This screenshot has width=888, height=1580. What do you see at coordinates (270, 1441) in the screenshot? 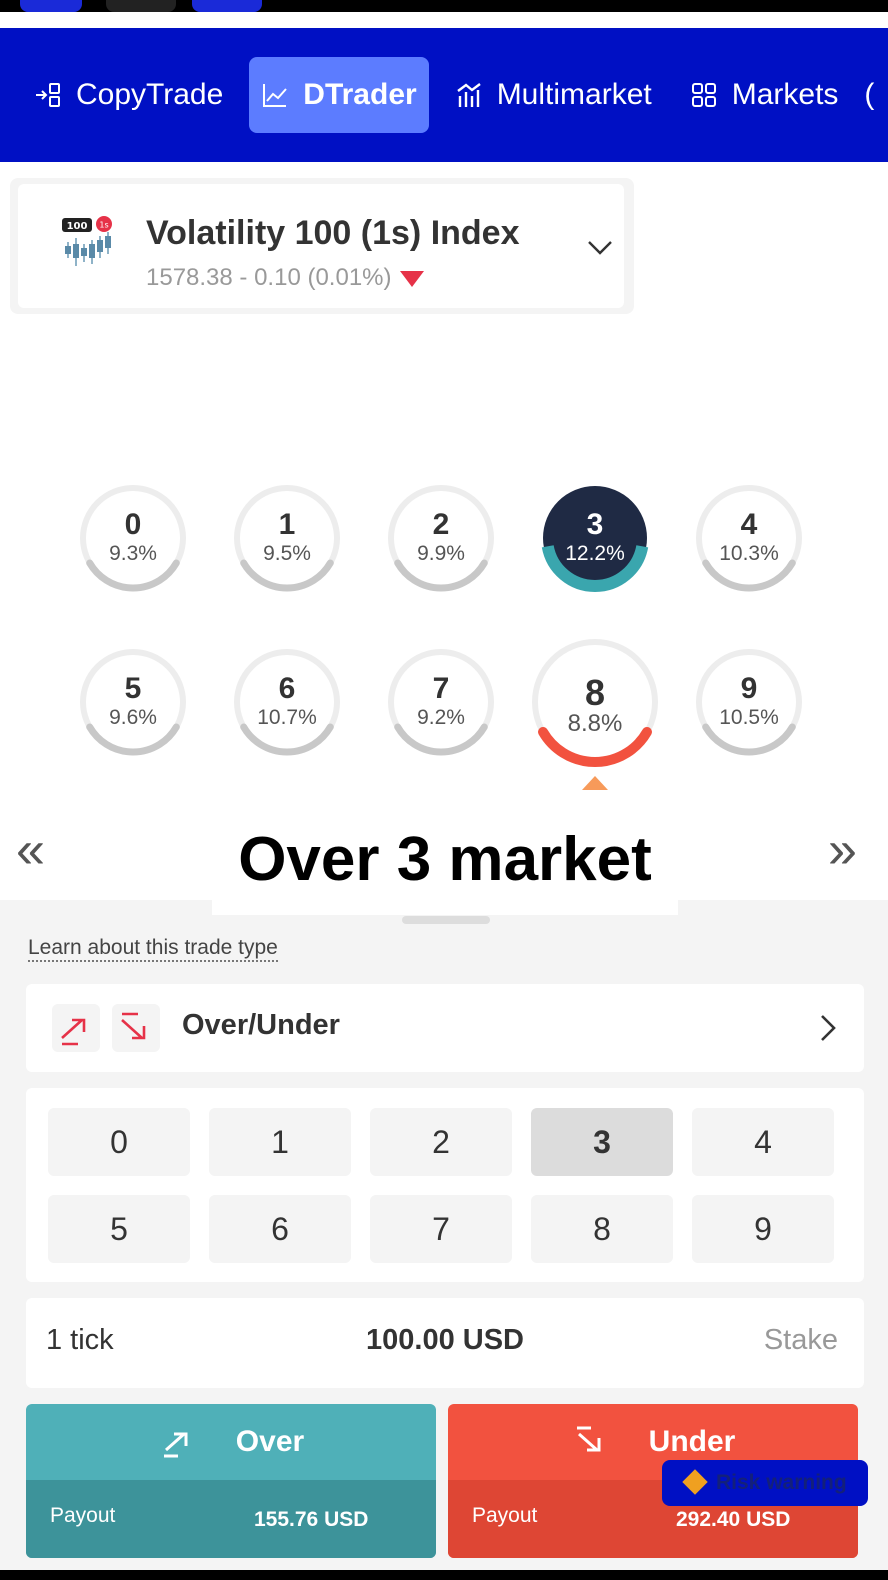
I see `over-button-label: Over` at bounding box center [270, 1441].